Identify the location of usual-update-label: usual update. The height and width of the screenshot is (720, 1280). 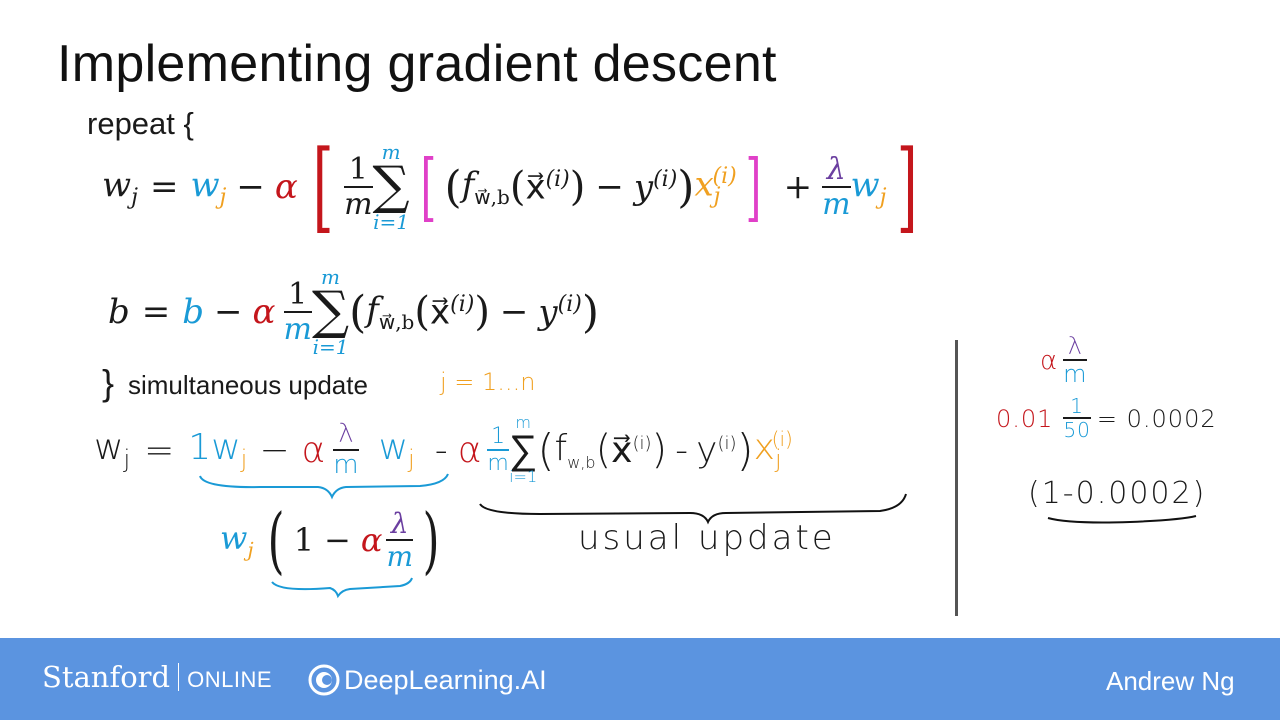
(707, 538).